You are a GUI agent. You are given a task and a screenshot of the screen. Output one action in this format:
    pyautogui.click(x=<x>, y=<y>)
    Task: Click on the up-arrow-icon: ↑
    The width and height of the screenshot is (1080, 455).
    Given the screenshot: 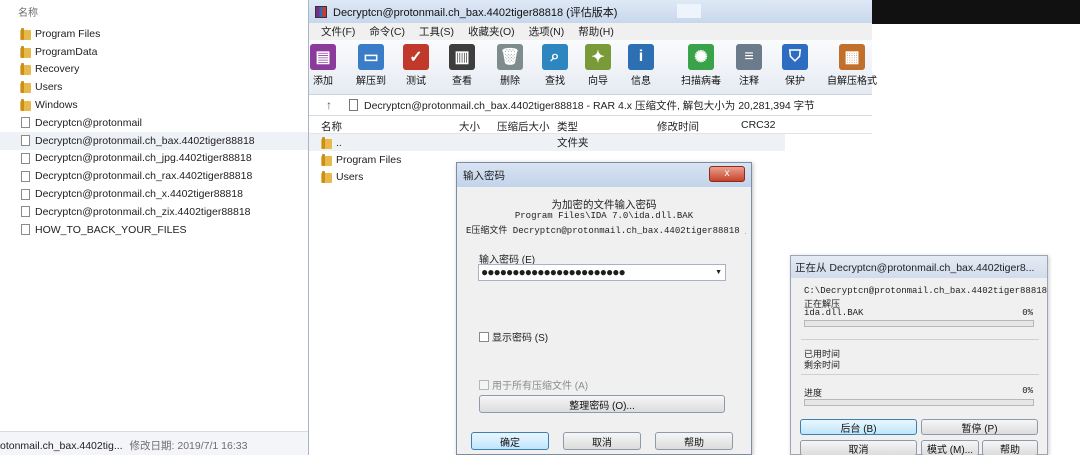 What is the action you would take?
    pyautogui.click(x=329, y=105)
    